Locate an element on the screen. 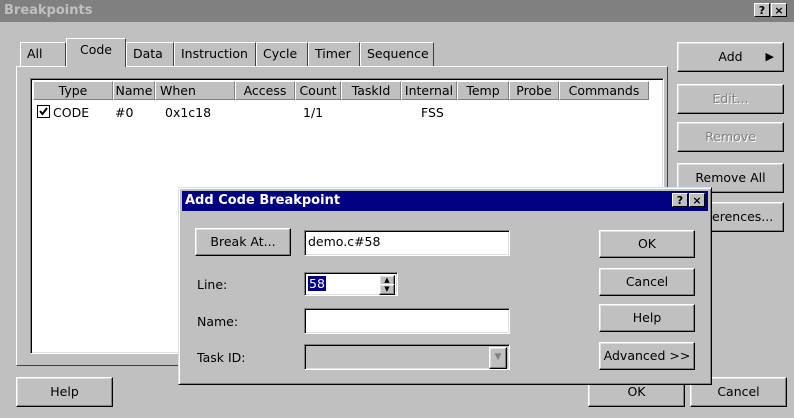 The image size is (794, 418). taskid-select: ▼ is located at coordinates (407, 357).